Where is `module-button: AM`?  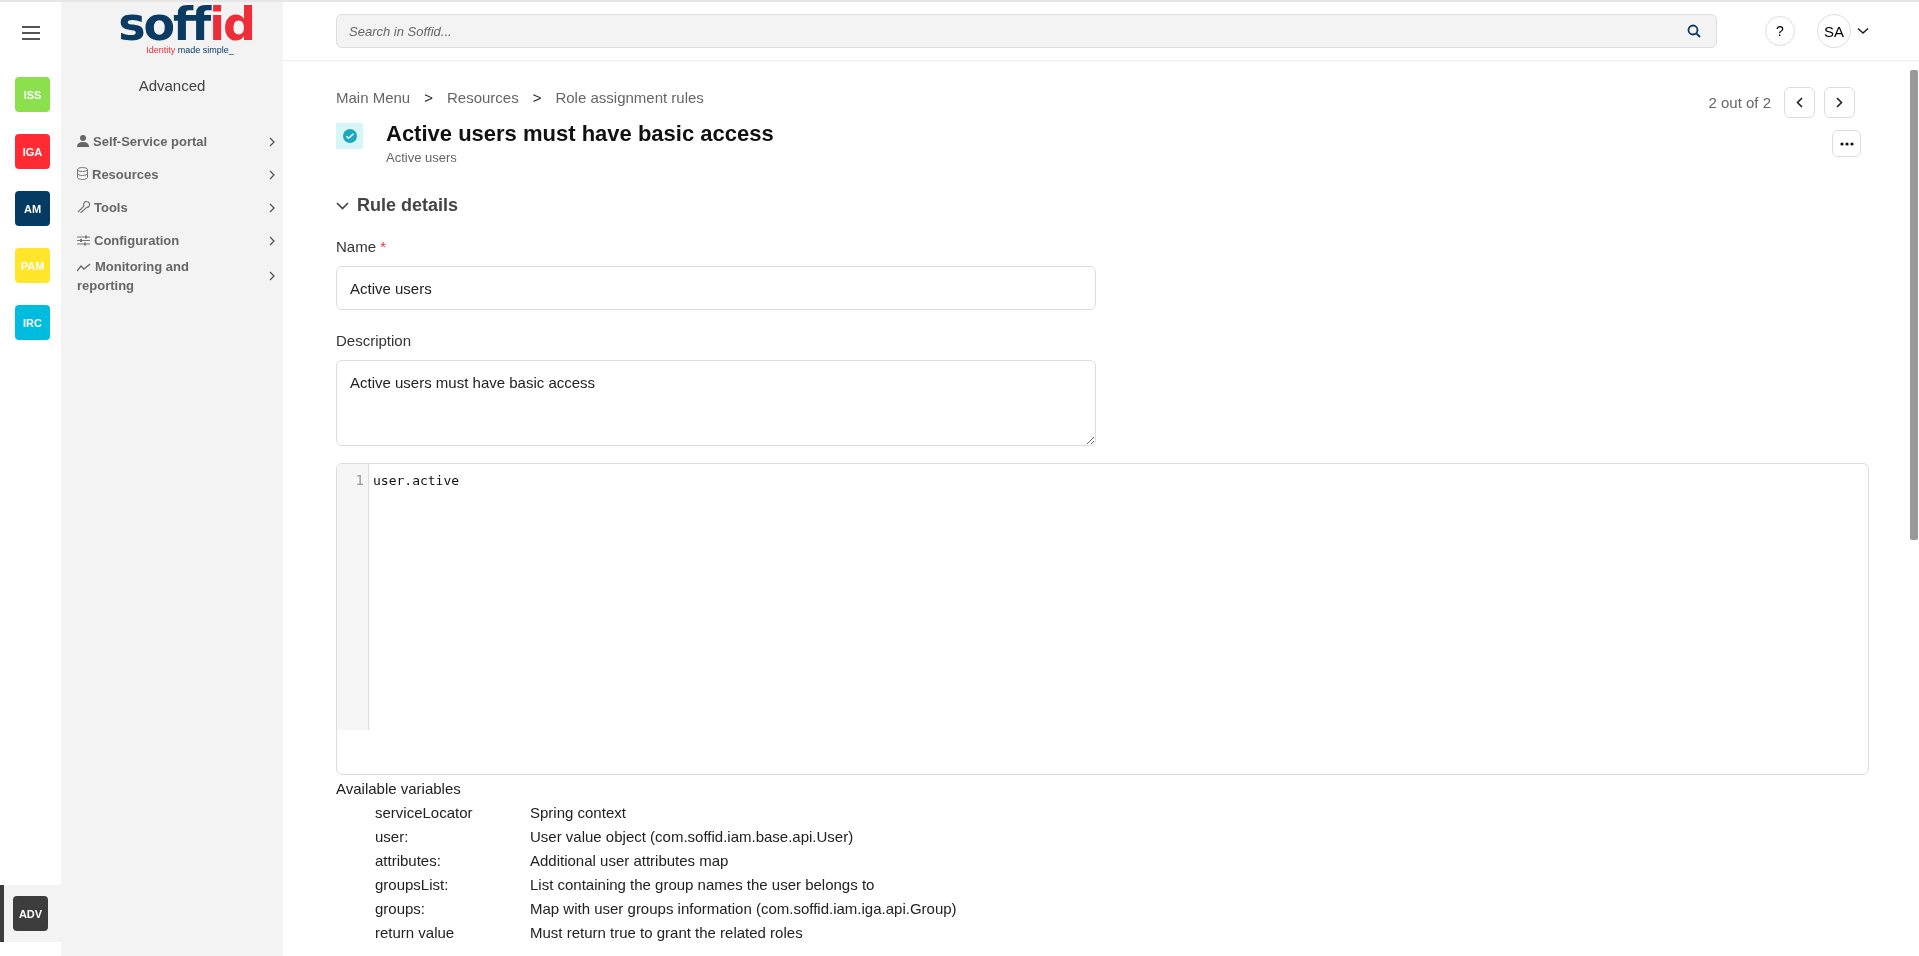 module-button: AM is located at coordinates (32, 208).